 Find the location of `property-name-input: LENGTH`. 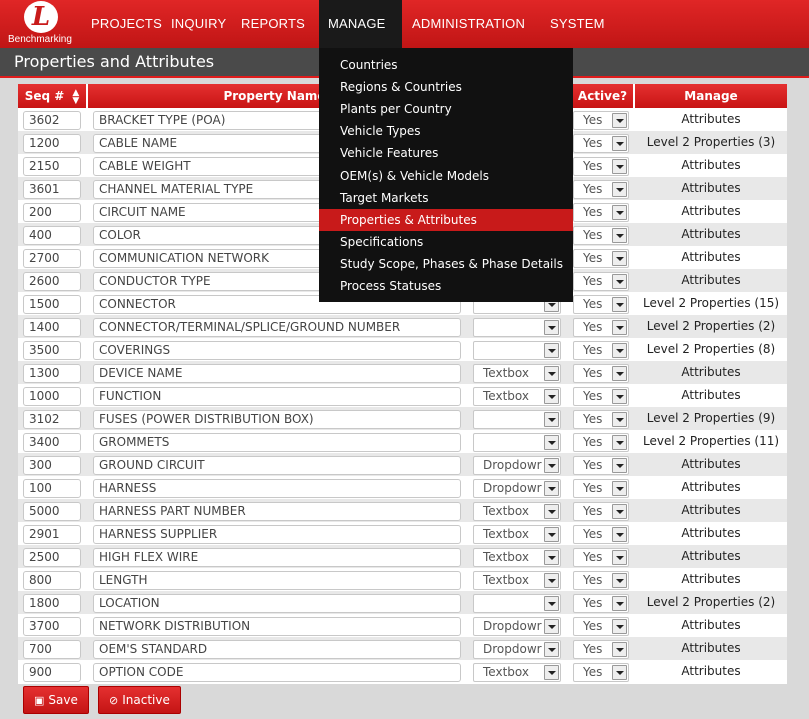

property-name-input: LENGTH is located at coordinates (277, 580).